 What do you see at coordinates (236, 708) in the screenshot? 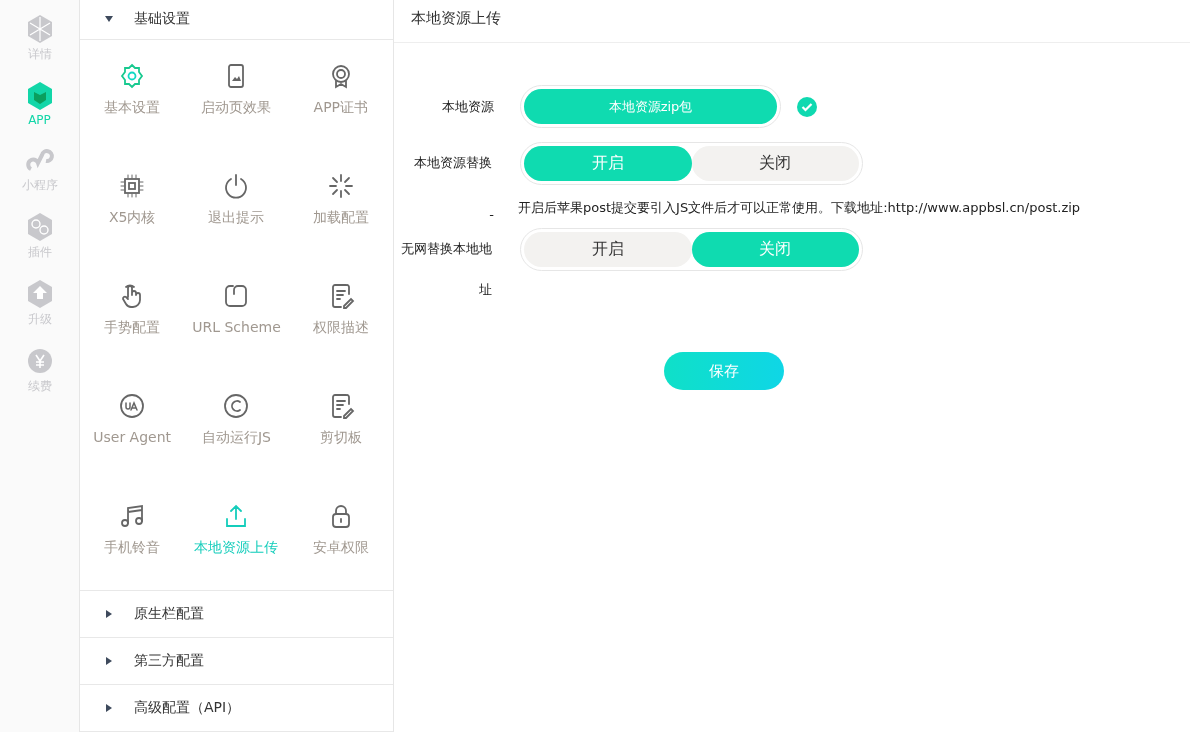
I see `section-header: 高级配置（API）` at bounding box center [236, 708].